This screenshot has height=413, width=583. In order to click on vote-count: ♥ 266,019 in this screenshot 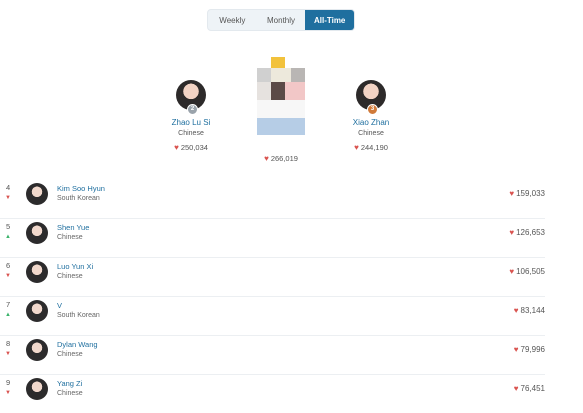, I will do `click(281, 158)`.